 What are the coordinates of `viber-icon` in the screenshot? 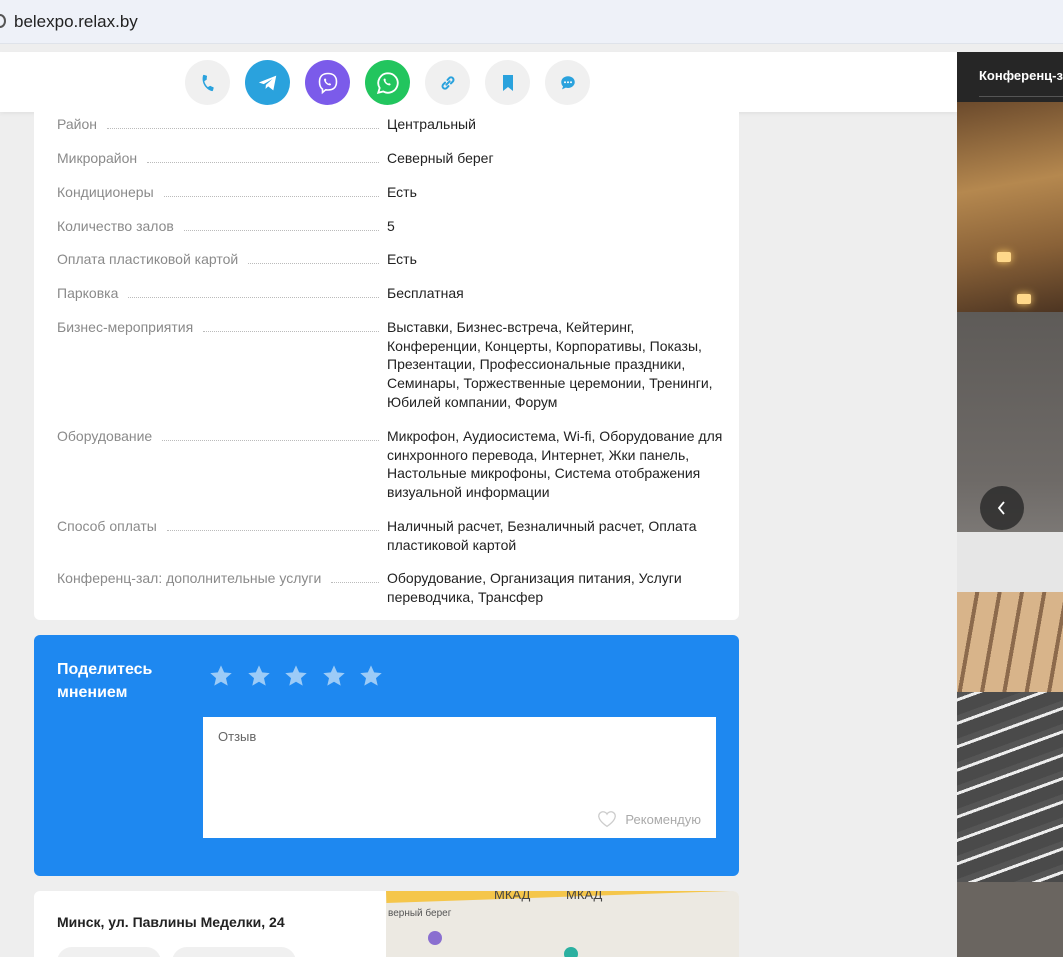 It's located at (327, 83).